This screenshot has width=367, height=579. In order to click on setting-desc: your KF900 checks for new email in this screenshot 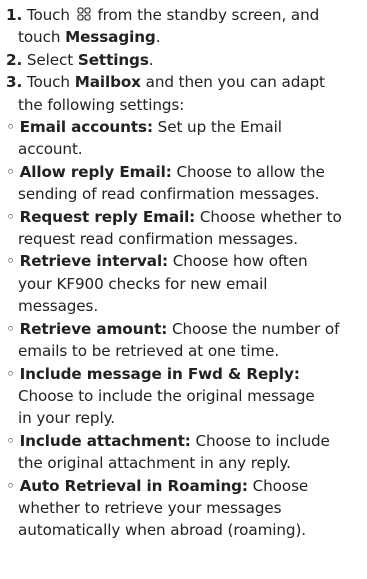, I will do `click(143, 283)`.